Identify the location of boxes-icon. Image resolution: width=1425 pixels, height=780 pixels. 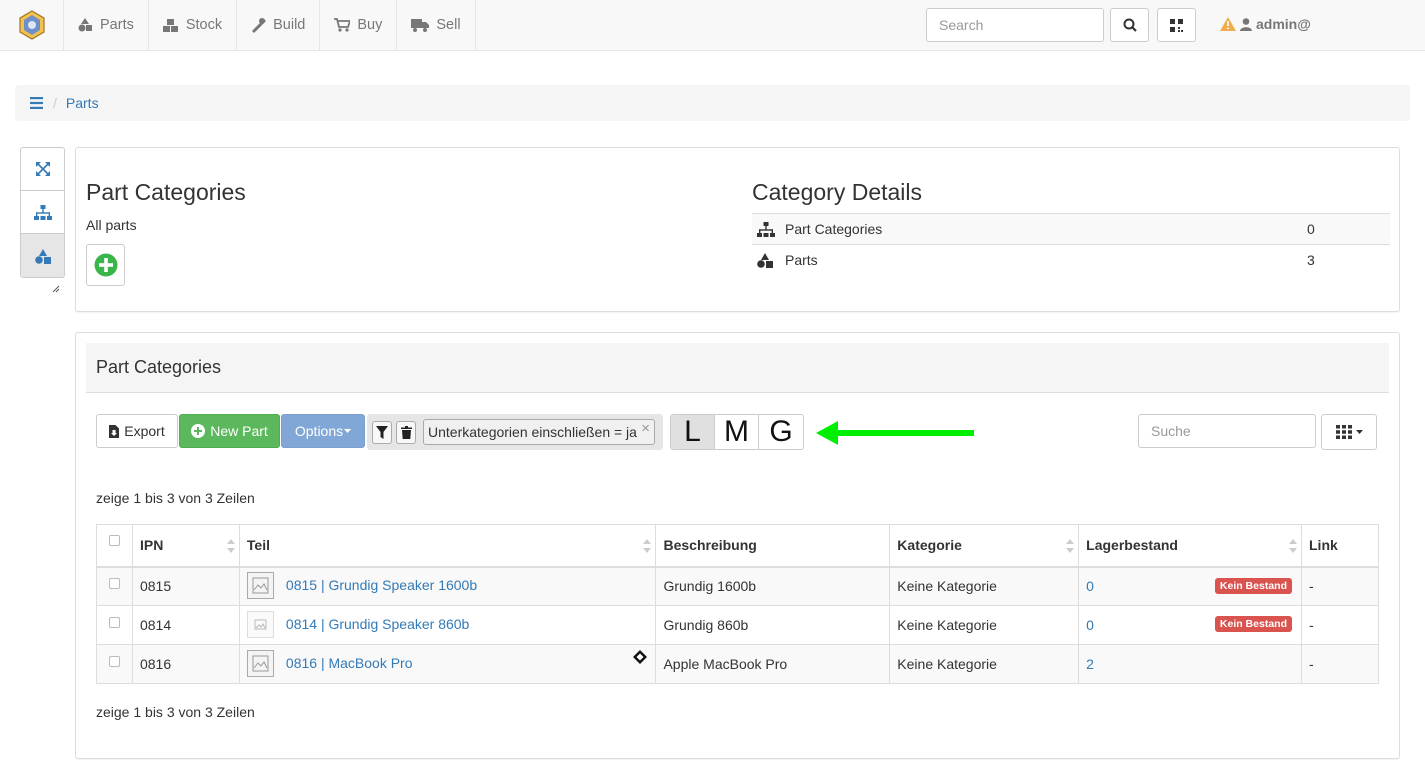
(170, 25).